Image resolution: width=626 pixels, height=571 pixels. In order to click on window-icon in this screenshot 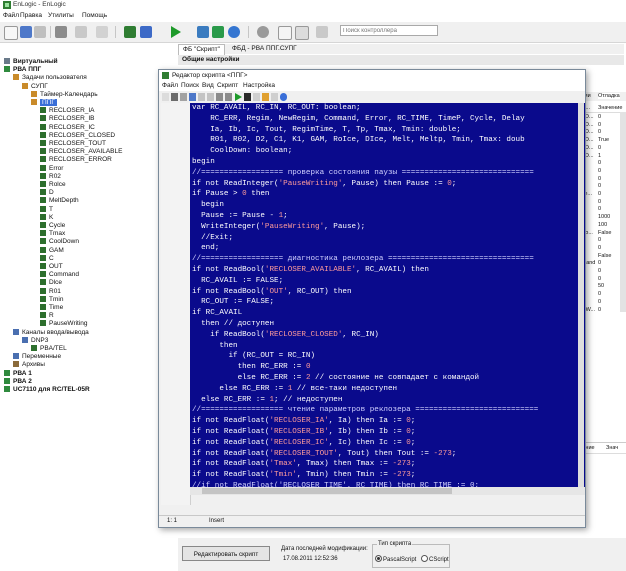, I will do `click(302, 33)`.